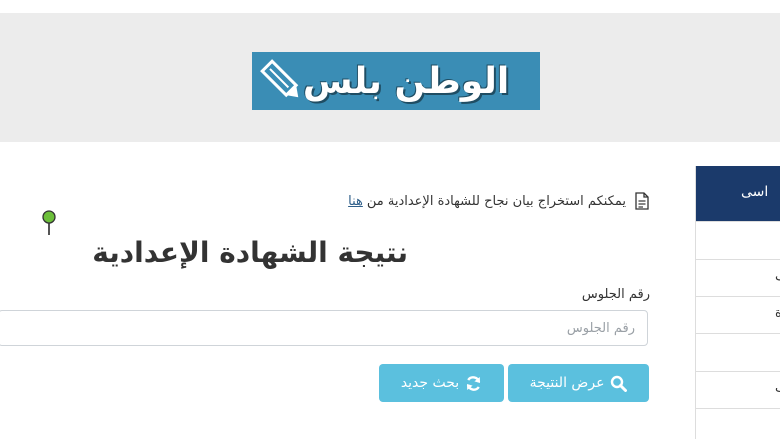 This screenshot has height=439, width=780. Describe the element at coordinates (406, 81) in the screenshot. I see `logo-text: الوطن بلس` at that location.